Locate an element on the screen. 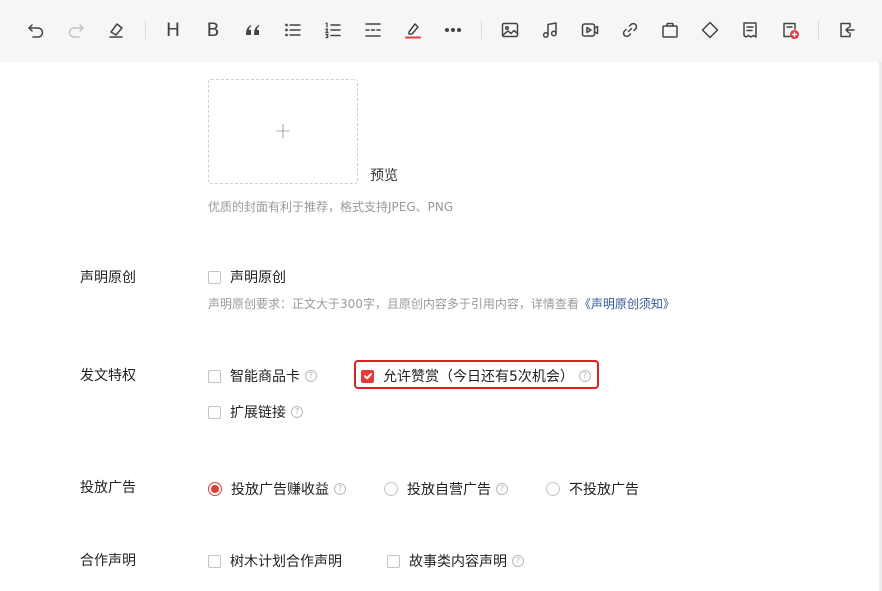 The width and height of the screenshot is (882, 591). video-icon is located at coordinates (590, 30).